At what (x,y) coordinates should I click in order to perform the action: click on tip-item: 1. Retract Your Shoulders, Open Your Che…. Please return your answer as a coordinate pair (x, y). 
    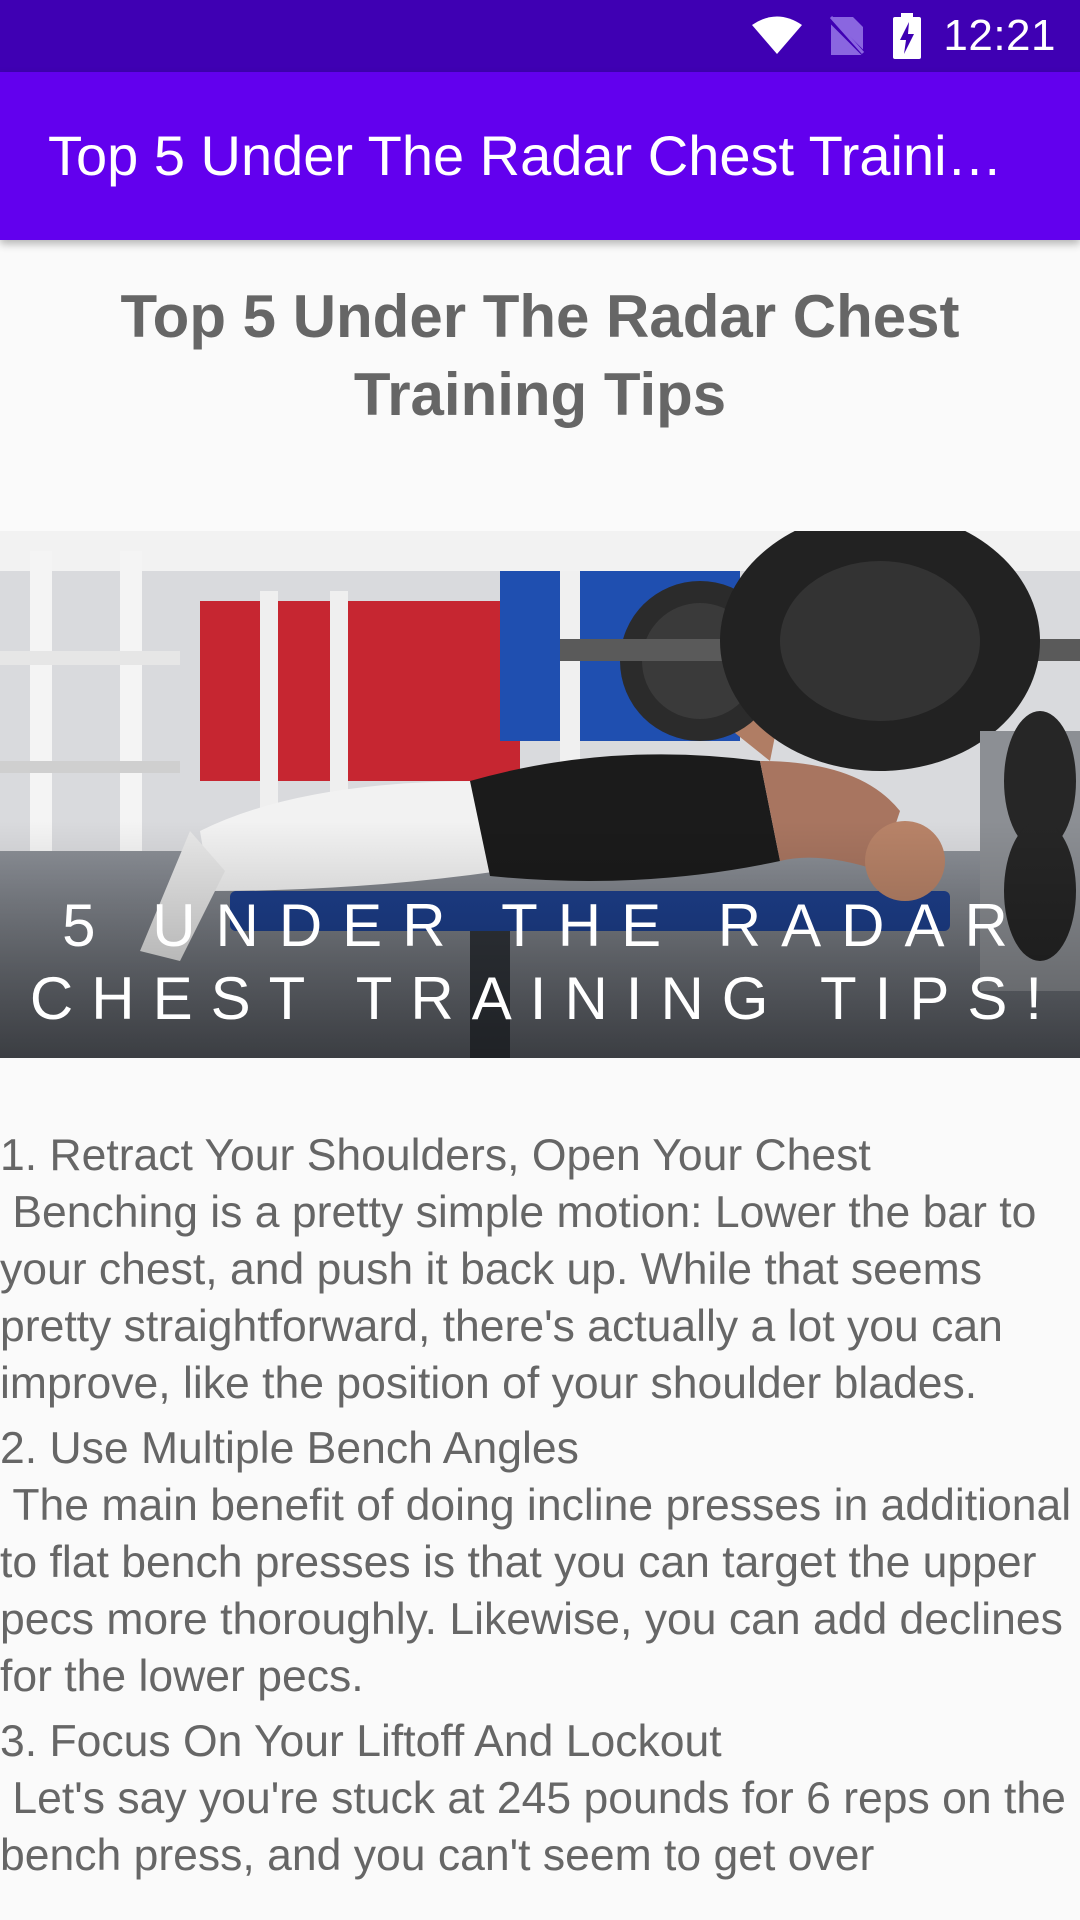
    Looking at the image, I should click on (536, 1269).